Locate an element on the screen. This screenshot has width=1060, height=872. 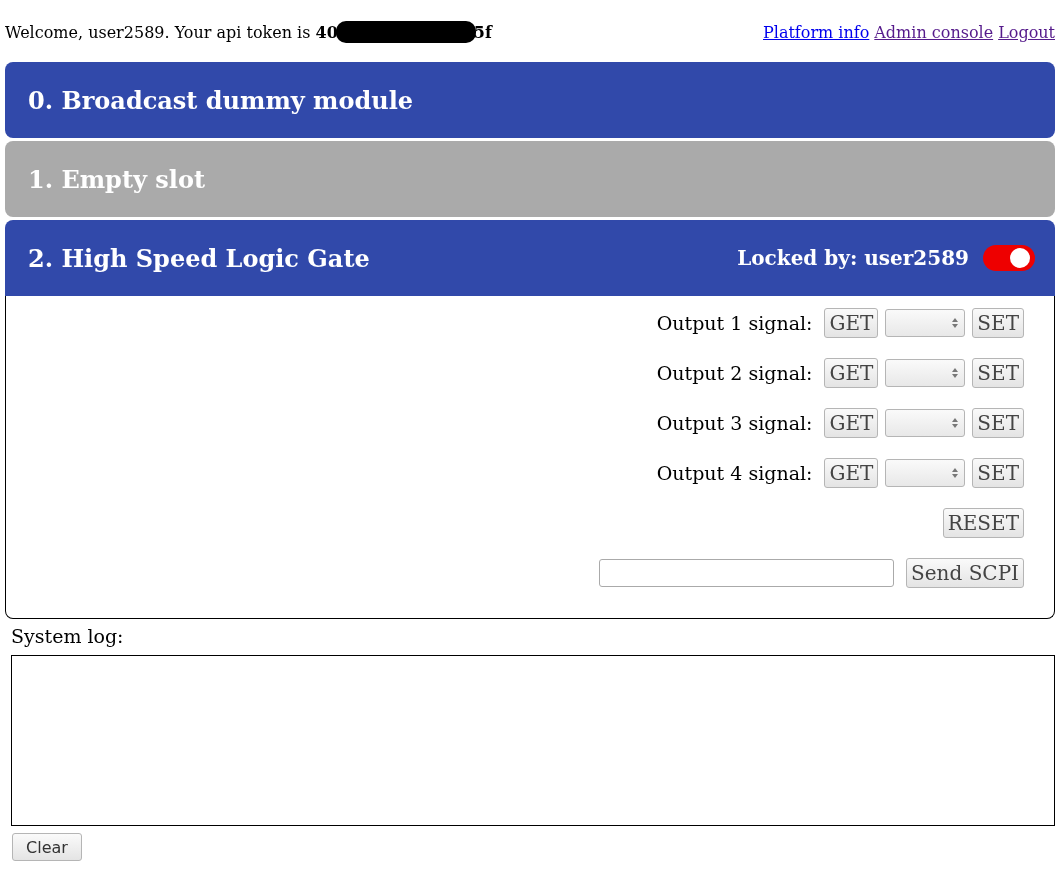
clear-button: Clear is located at coordinates (47, 847).